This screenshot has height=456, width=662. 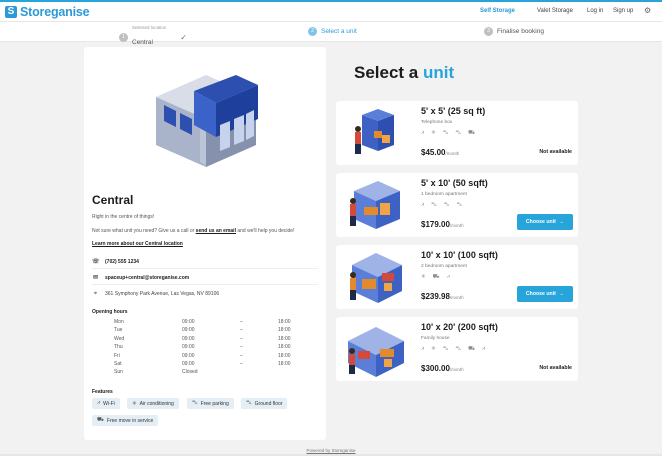 I want to click on brand-name: Storeganise, so click(x=55, y=12).